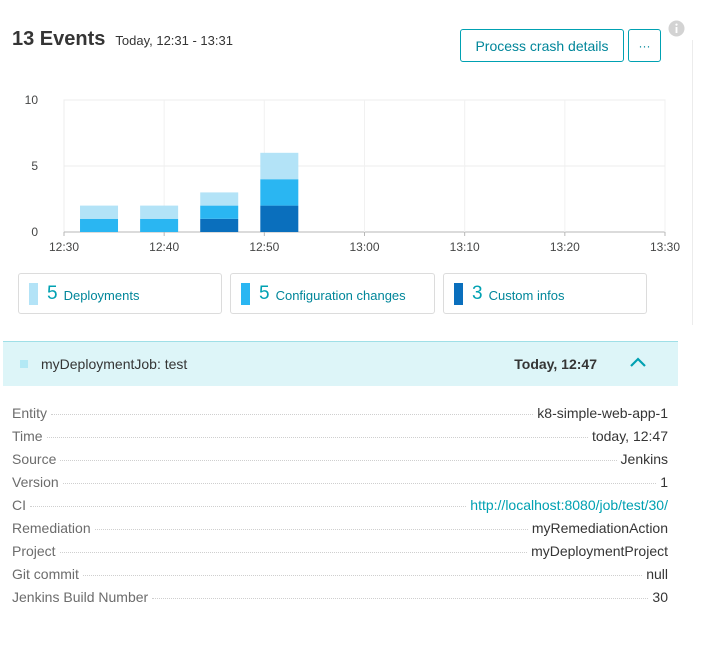 The width and height of the screenshot is (712, 664). Describe the element at coordinates (477, 293) in the screenshot. I see `legend-count: 3` at that location.